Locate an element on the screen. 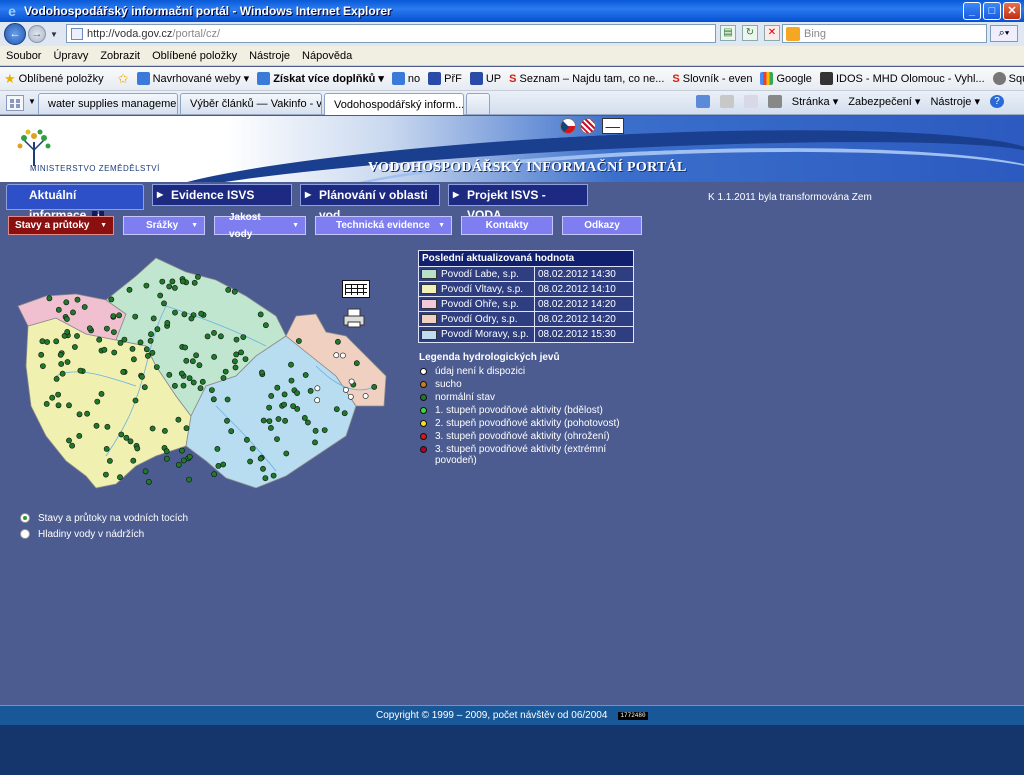 This screenshot has width=1024, height=775. radio-button is located at coordinates (25, 534).